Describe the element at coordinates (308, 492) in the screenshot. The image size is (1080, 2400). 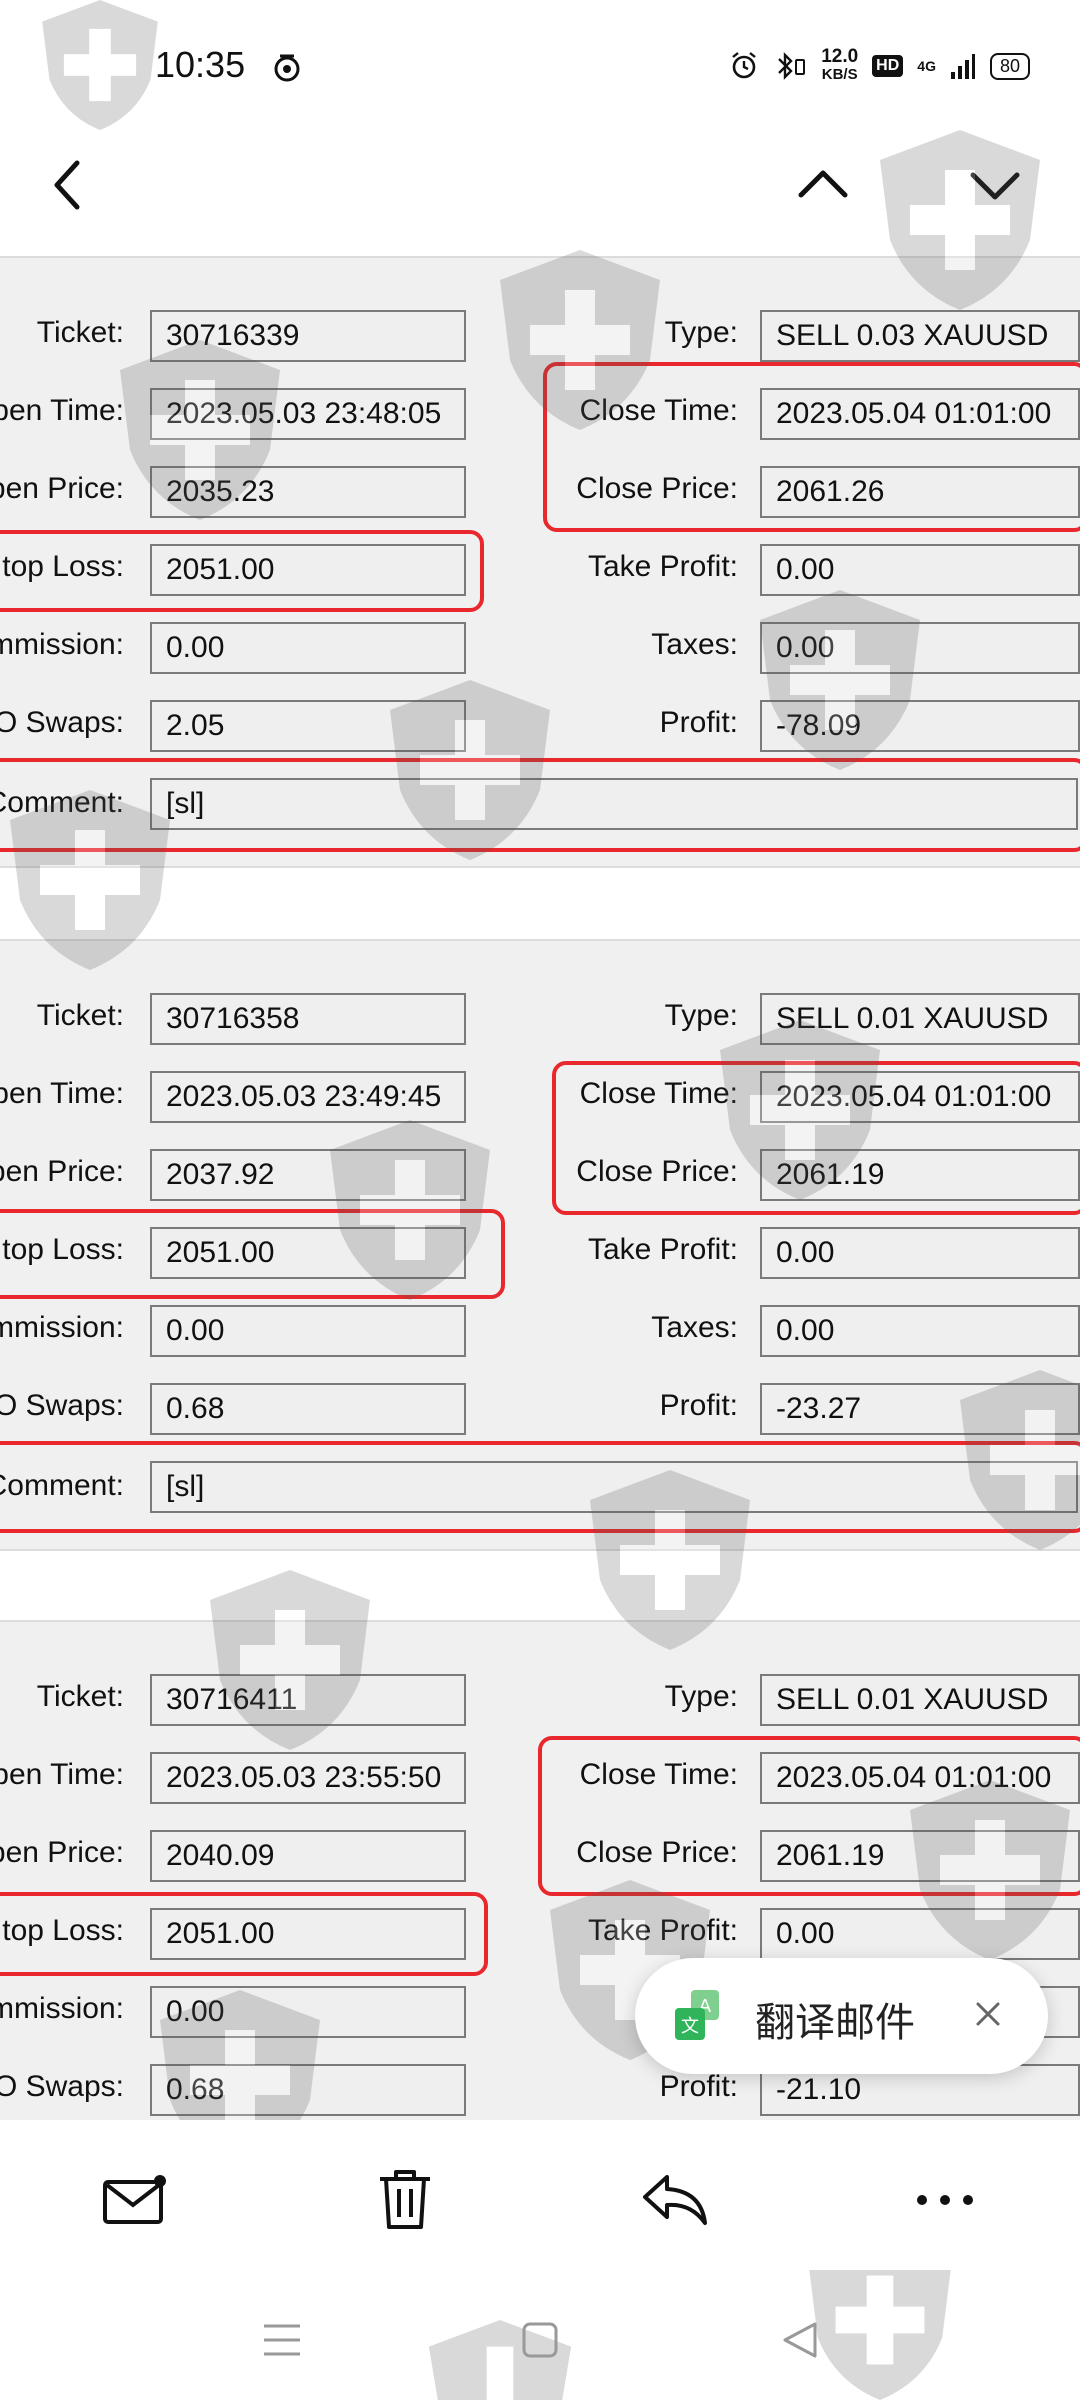
I see `open-price-field: 2035.23` at that location.